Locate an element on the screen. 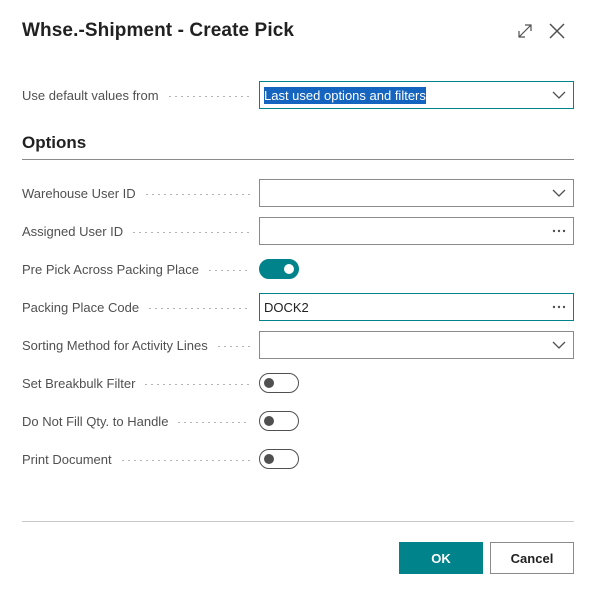 The width and height of the screenshot is (596, 596). do-not-fill-qty-row: Do Not Fill Qty. to Handle is located at coordinates (298, 421).